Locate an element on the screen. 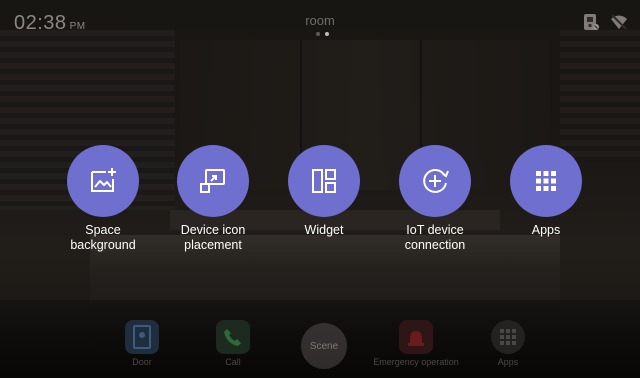 The image size is (640, 378). grid-icon is located at coordinates (546, 181).